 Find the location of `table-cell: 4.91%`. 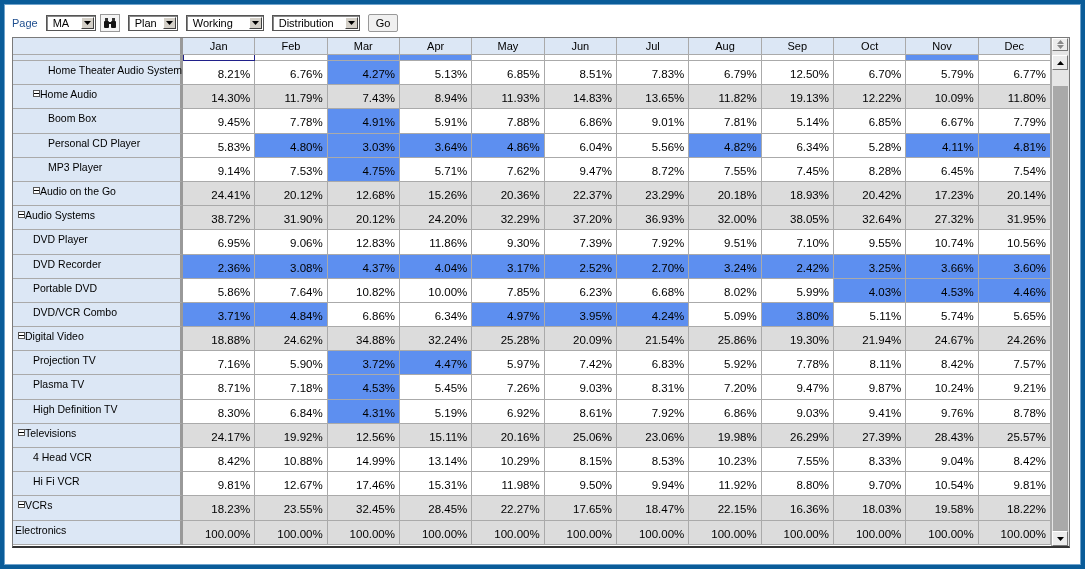

table-cell: 4.91% is located at coordinates (363, 121).